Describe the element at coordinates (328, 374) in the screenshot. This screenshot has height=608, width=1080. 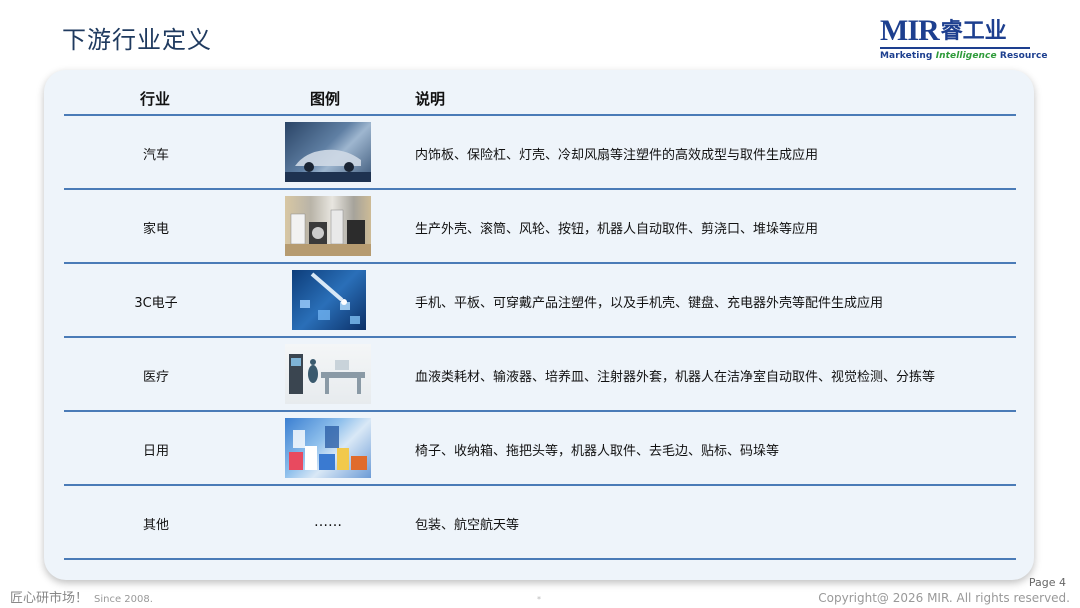
I see `medical-photo` at that location.